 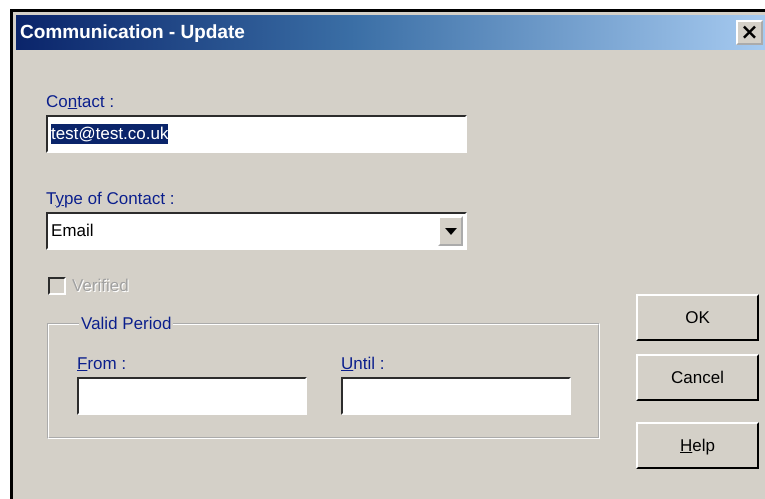 I want to click on date-label: From :, so click(x=102, y=364).